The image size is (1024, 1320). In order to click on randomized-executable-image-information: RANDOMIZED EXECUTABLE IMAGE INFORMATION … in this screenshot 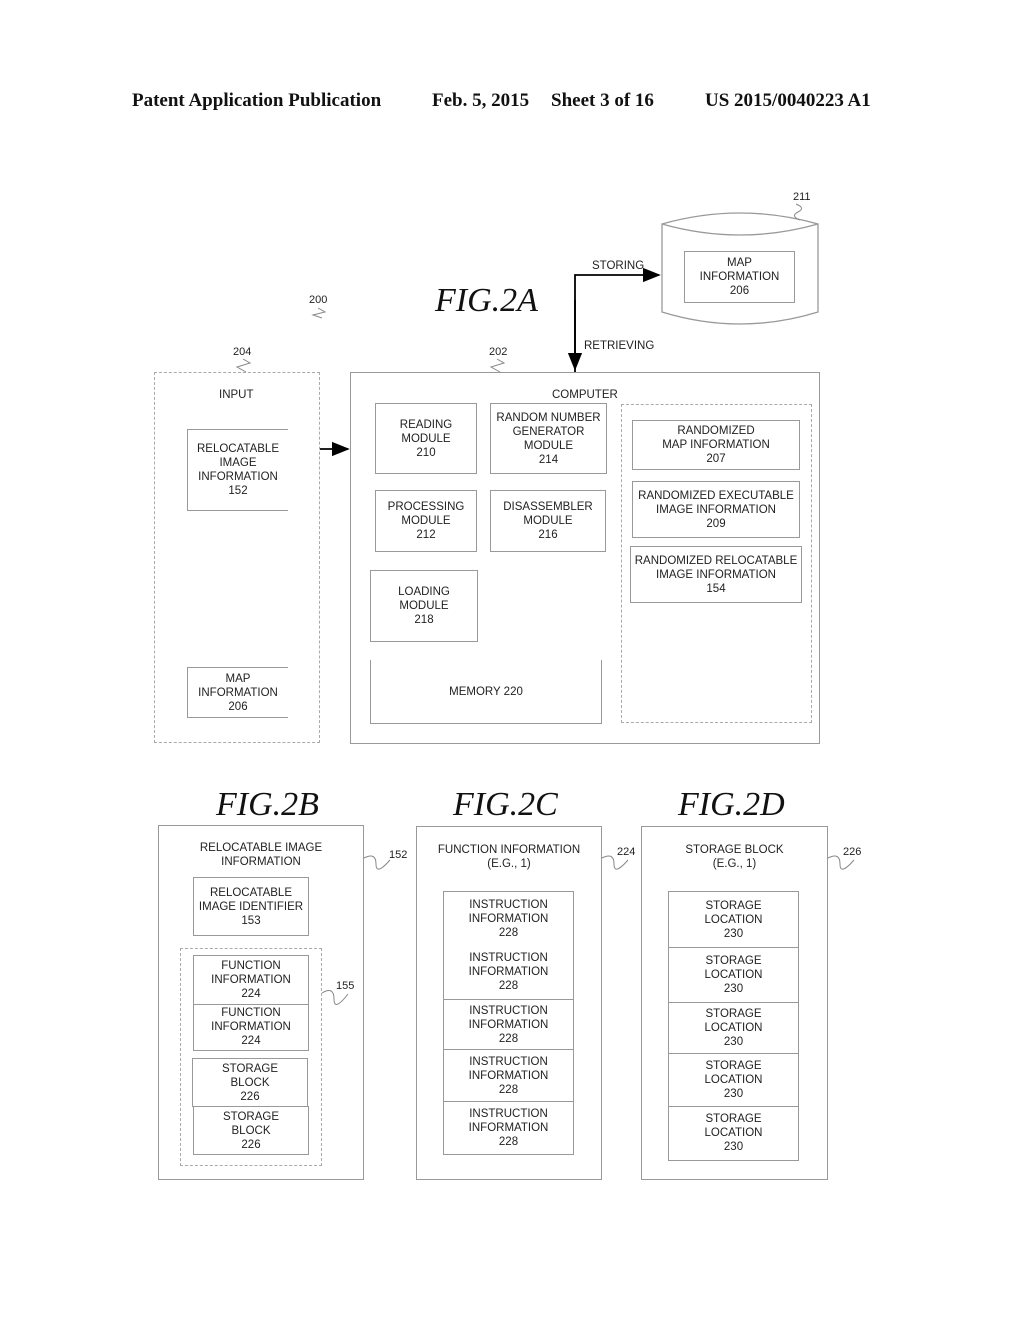, I will do `click(716, 509)`.